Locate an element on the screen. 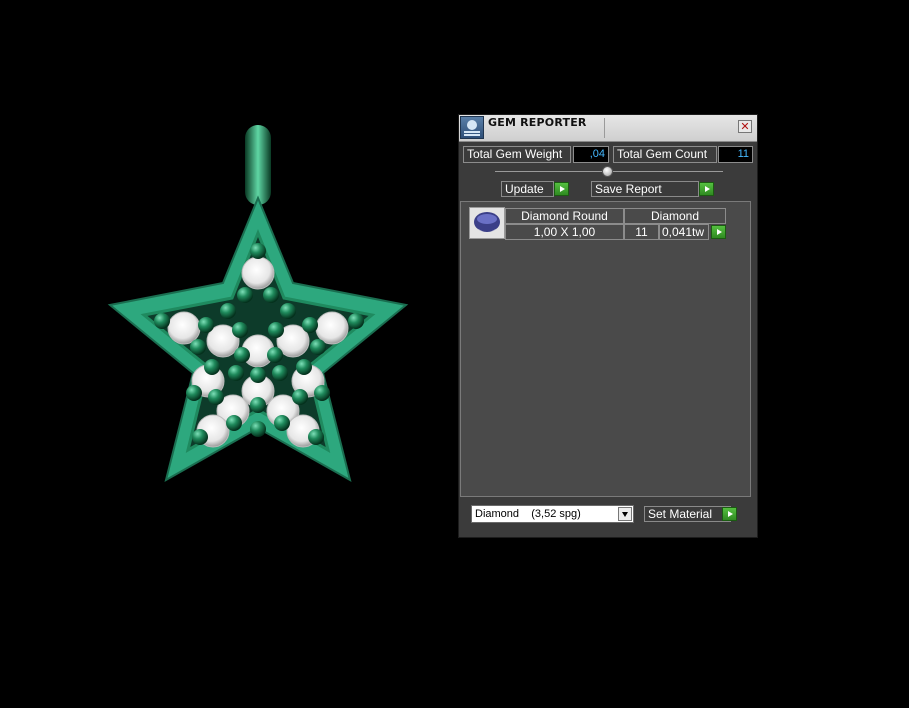  close-button: ✕ is located at coordinates (745, 126).